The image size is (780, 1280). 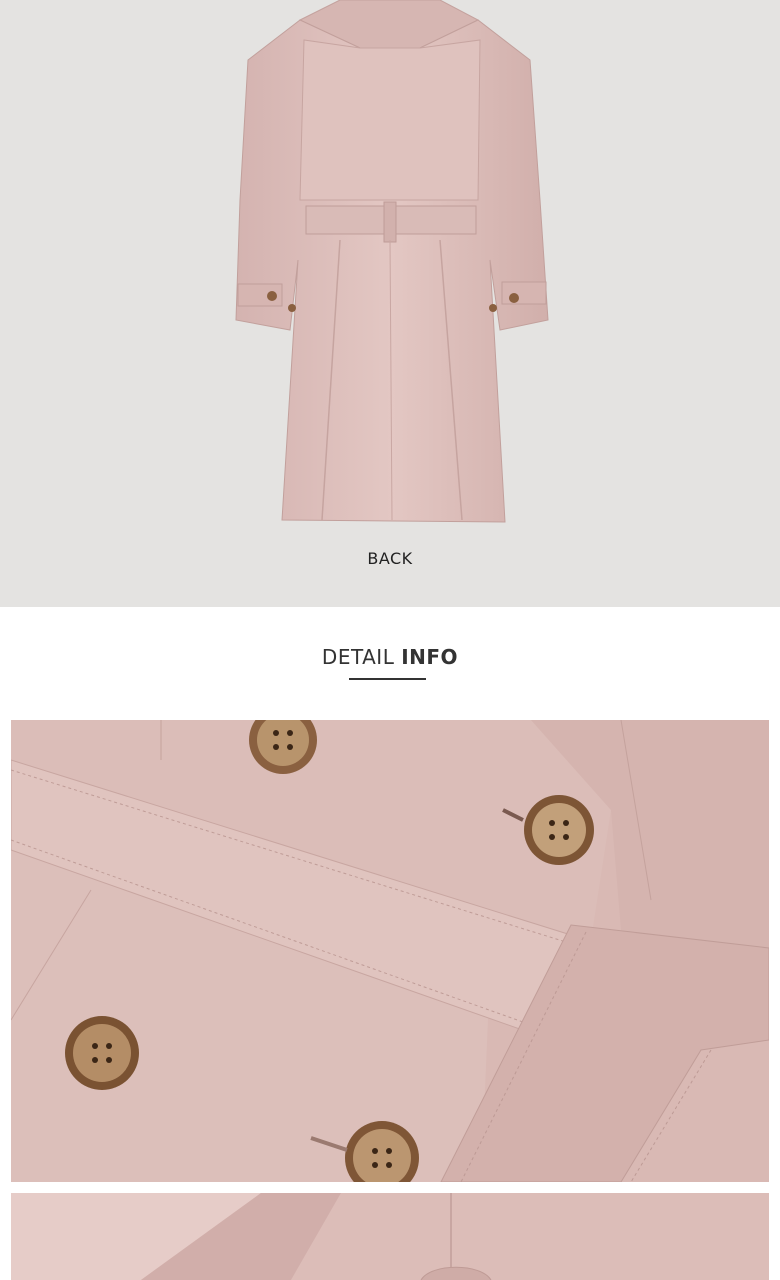 I want to click on detail-info-heading: DETAIL INFO, so click(x=390, y=657).